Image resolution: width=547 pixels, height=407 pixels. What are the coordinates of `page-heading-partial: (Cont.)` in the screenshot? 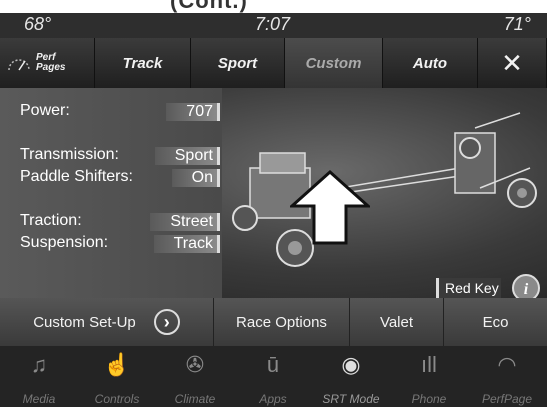 It's located at (209, 6).